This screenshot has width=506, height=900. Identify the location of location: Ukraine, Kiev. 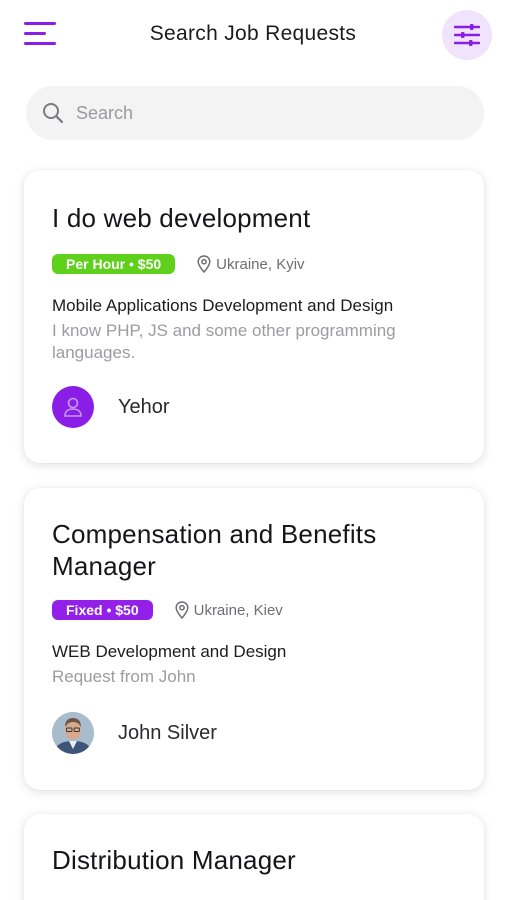
(229, 610).